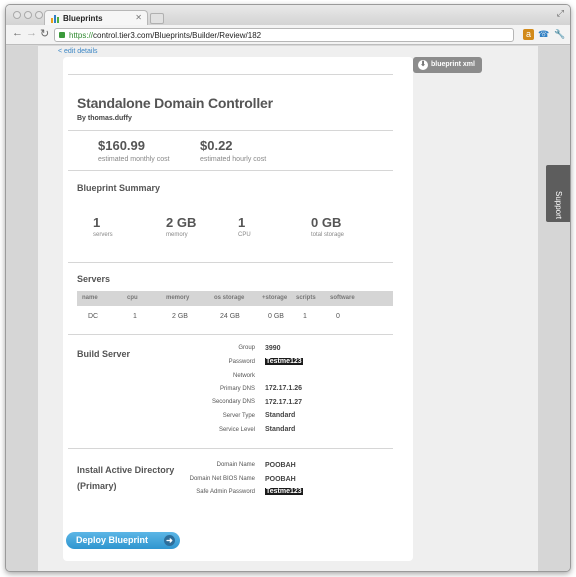  Describe the element at coordinates (241, 362) in the screenshot. I see `field-label: Password` at that location.